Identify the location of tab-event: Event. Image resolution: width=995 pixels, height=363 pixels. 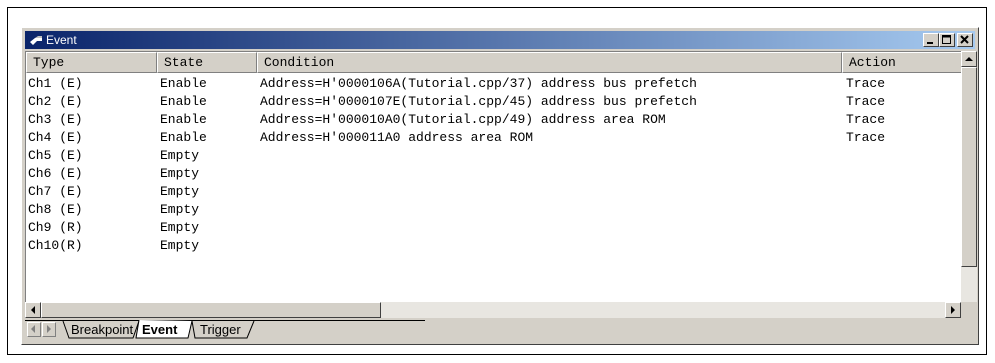
(159, 329).